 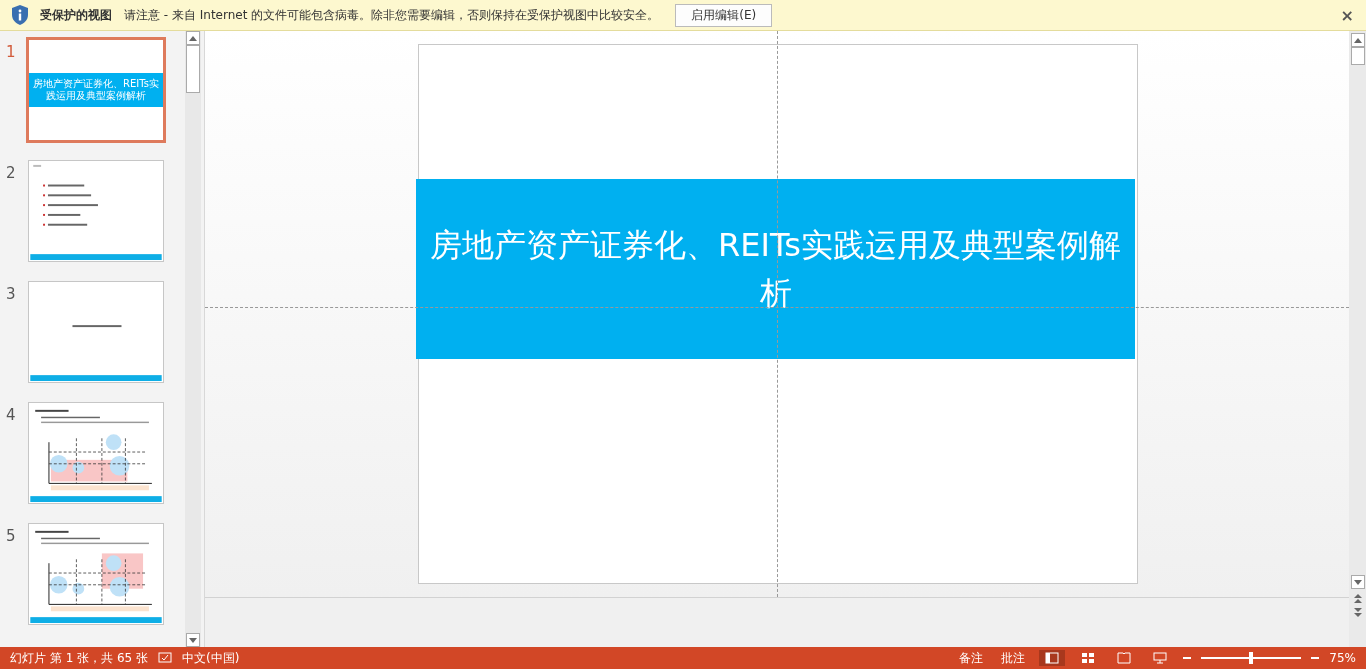 What do you see at coordinates (79, 658) in the screenshot?
I see `slide-count: 幻灯片 第 1 张，共 65 张` at bounding box center [79, 658].